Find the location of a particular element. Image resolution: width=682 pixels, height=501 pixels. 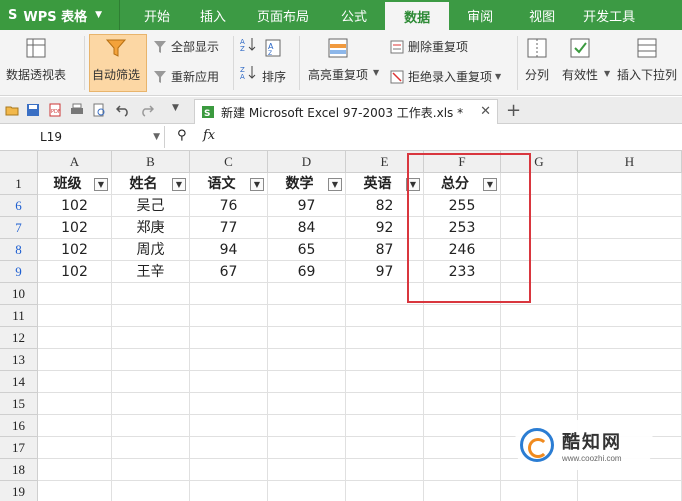

sort-asc-icon: AZ is located at coordinates (248, 45).